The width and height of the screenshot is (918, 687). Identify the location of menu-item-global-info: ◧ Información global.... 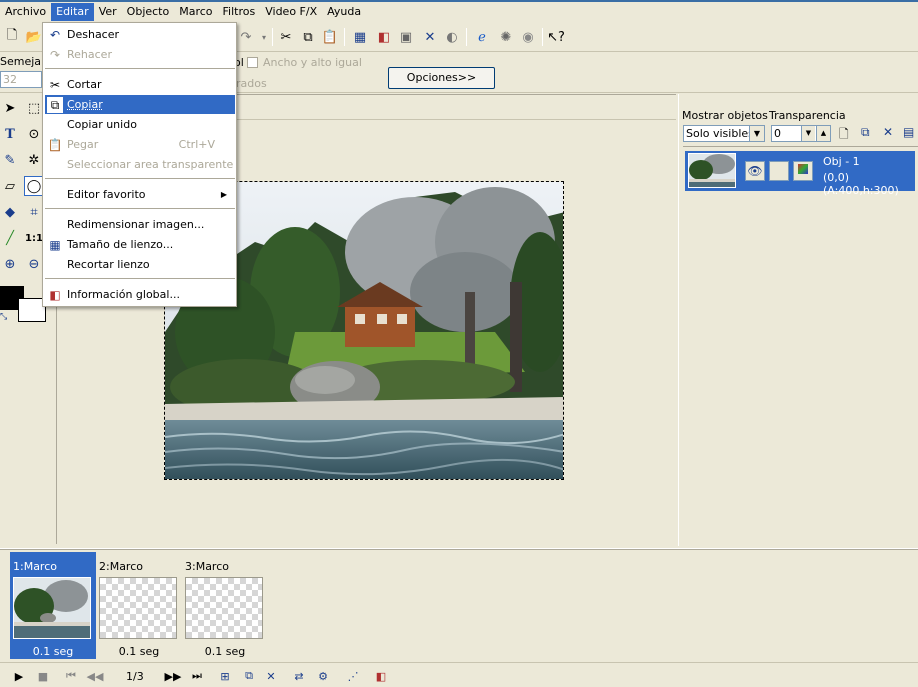
(140, 294).